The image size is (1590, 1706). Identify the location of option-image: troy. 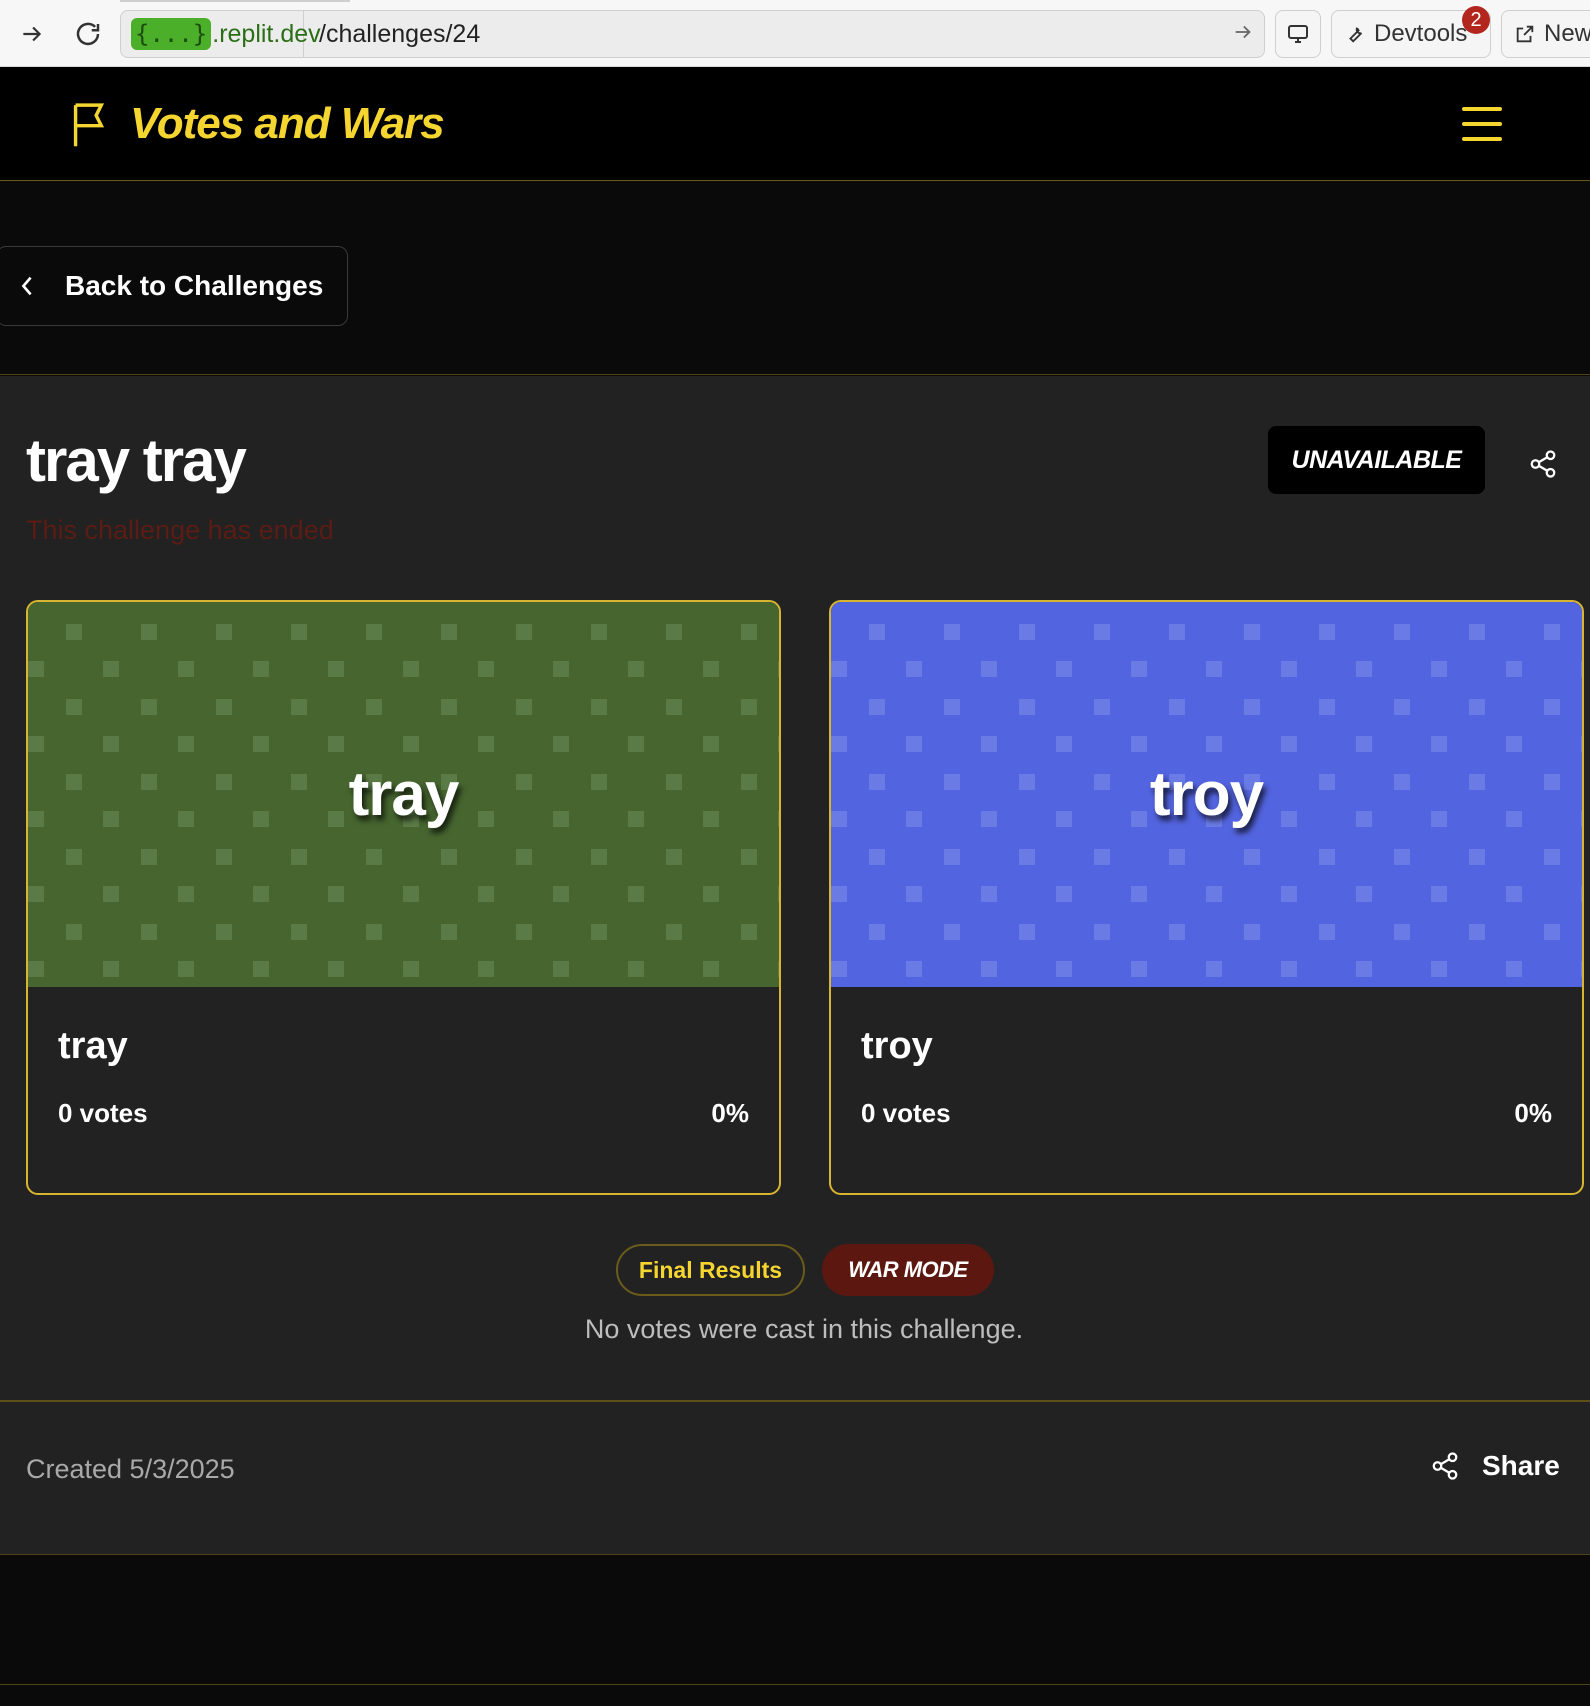
(1206, 794).